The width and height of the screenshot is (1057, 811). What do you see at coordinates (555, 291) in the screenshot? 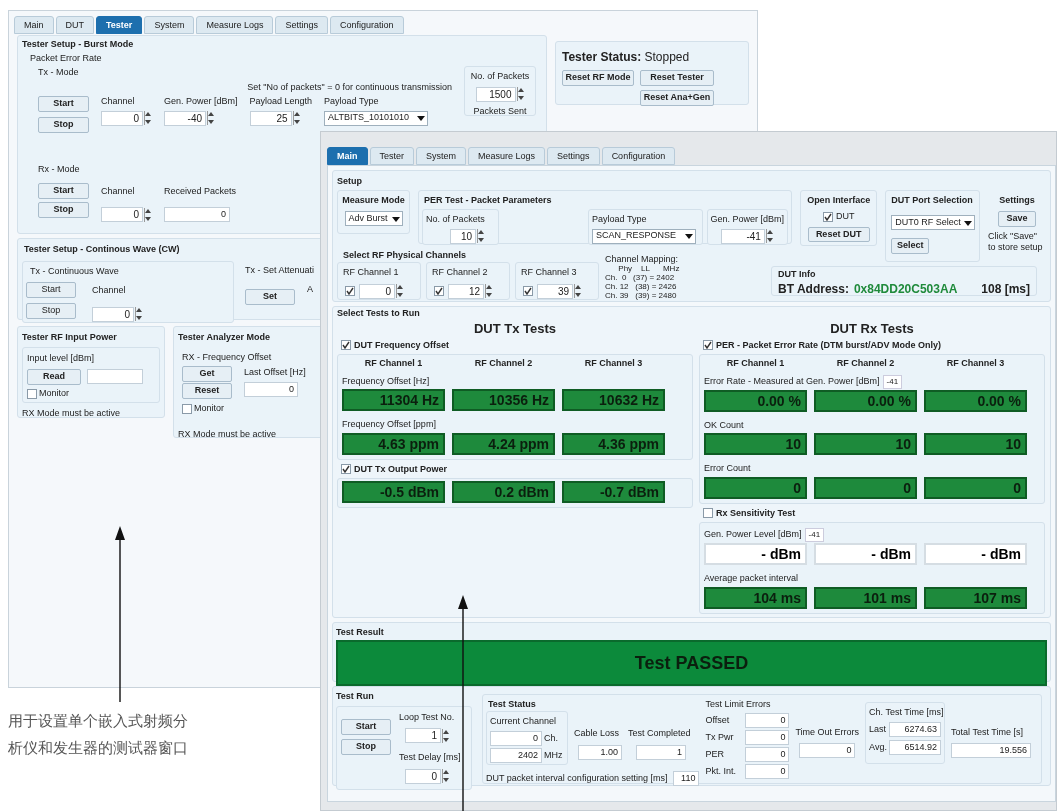
I see `number-field: 39` at bounding box center [555, 291].